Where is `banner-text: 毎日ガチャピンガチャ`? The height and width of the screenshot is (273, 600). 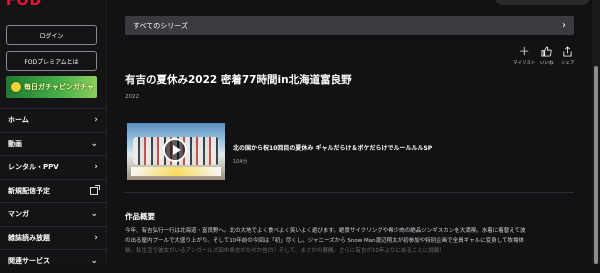
banner-text: 毎日ガチャピンガチャ is located at coordinates (59, 87).